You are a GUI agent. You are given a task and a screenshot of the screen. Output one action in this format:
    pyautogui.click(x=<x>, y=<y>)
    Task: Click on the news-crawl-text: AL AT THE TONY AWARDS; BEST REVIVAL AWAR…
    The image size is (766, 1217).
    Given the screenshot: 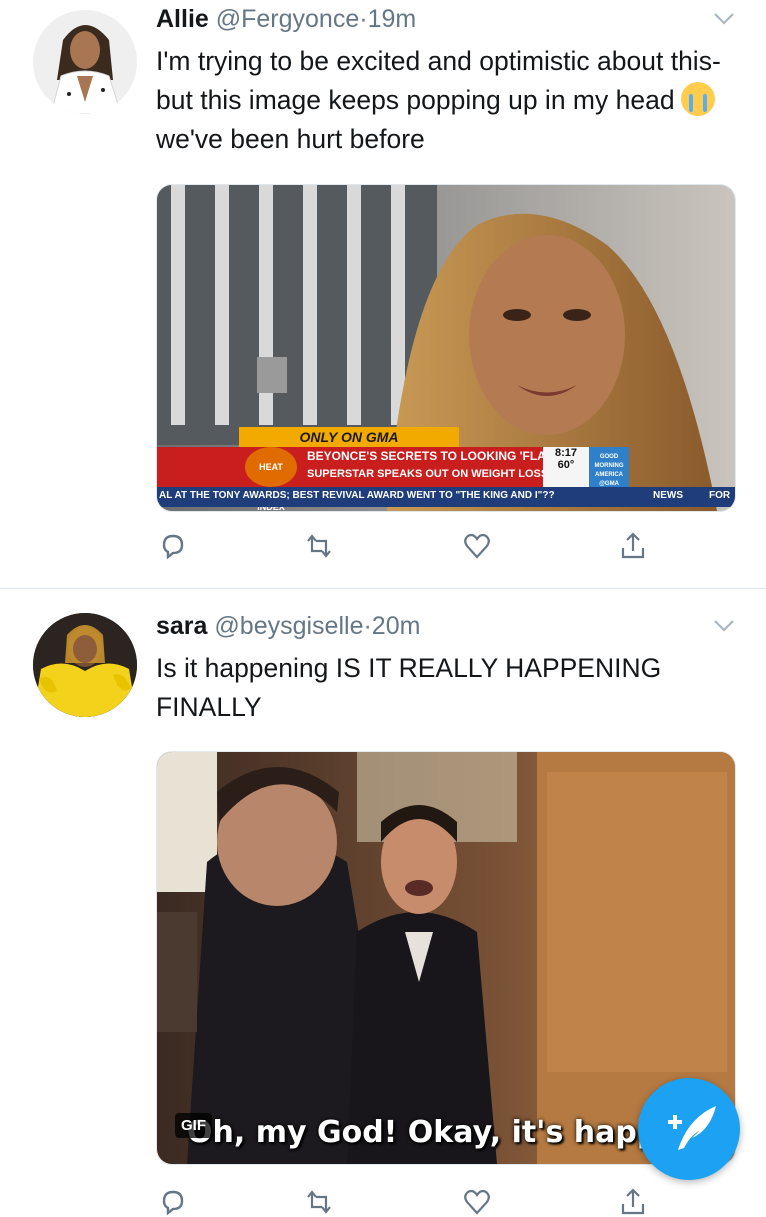 What is the action you would take?
    pyautogui.click(x=357, y=495)
    